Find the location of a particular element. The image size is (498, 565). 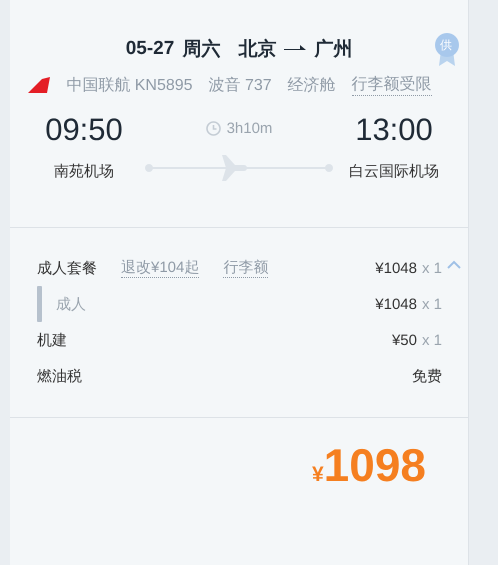

departure-airport: 南苑机场 is located at coordinates (84, 171).